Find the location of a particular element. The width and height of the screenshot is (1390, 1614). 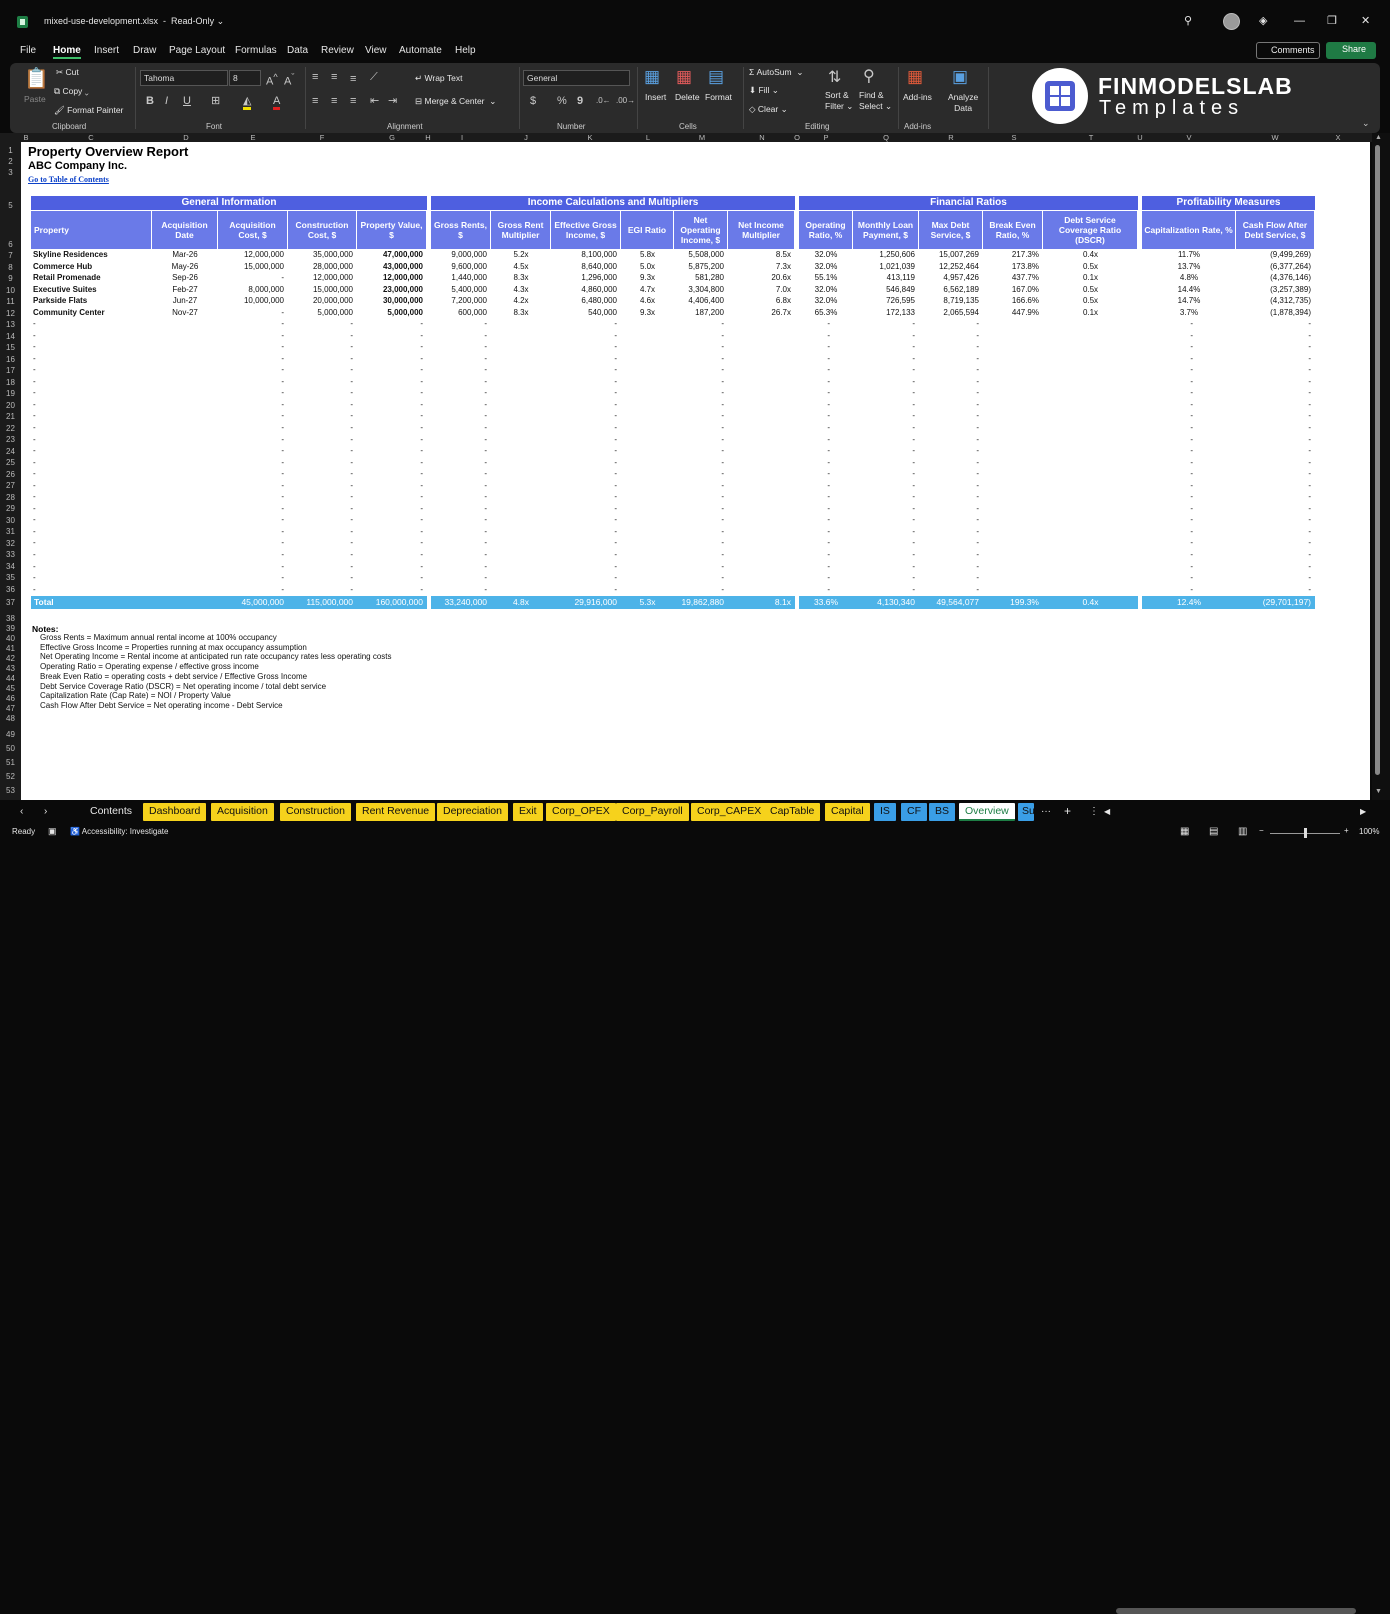

delete-cells-button: Delete is located at coordinates (687, 97).